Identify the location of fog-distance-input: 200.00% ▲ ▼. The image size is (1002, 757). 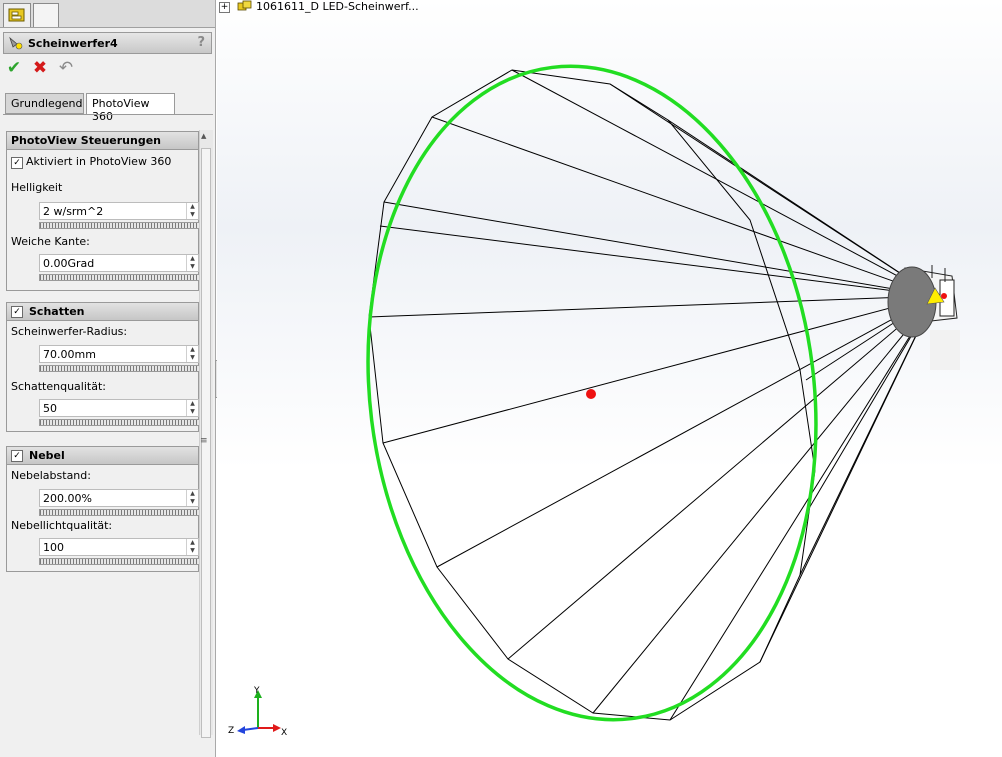
(119, 498).